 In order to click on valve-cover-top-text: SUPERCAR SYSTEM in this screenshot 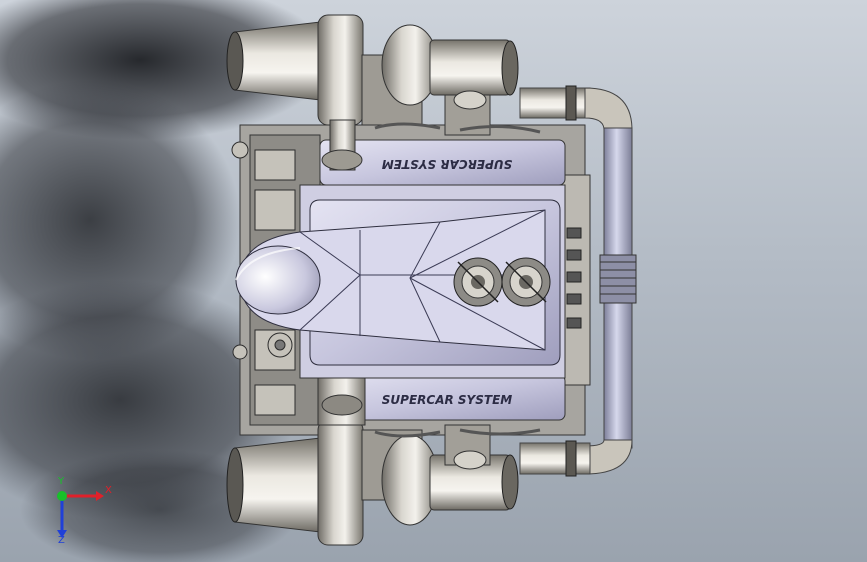, I will do `click(447, 164)`.